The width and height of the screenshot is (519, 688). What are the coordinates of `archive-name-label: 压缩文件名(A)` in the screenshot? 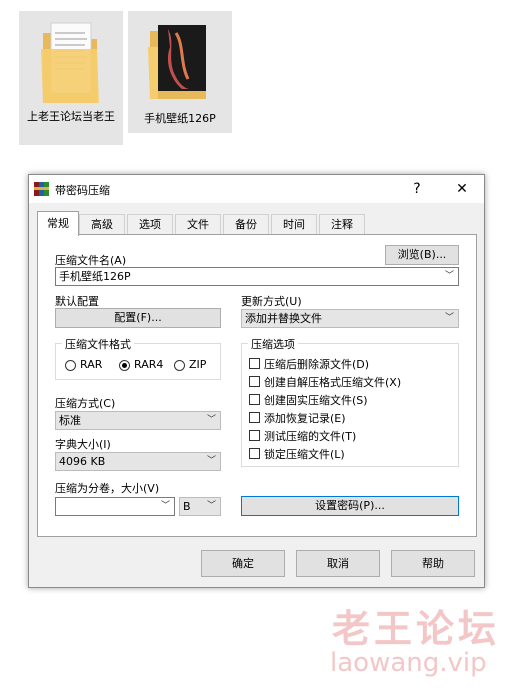 It's located at (91, 260).